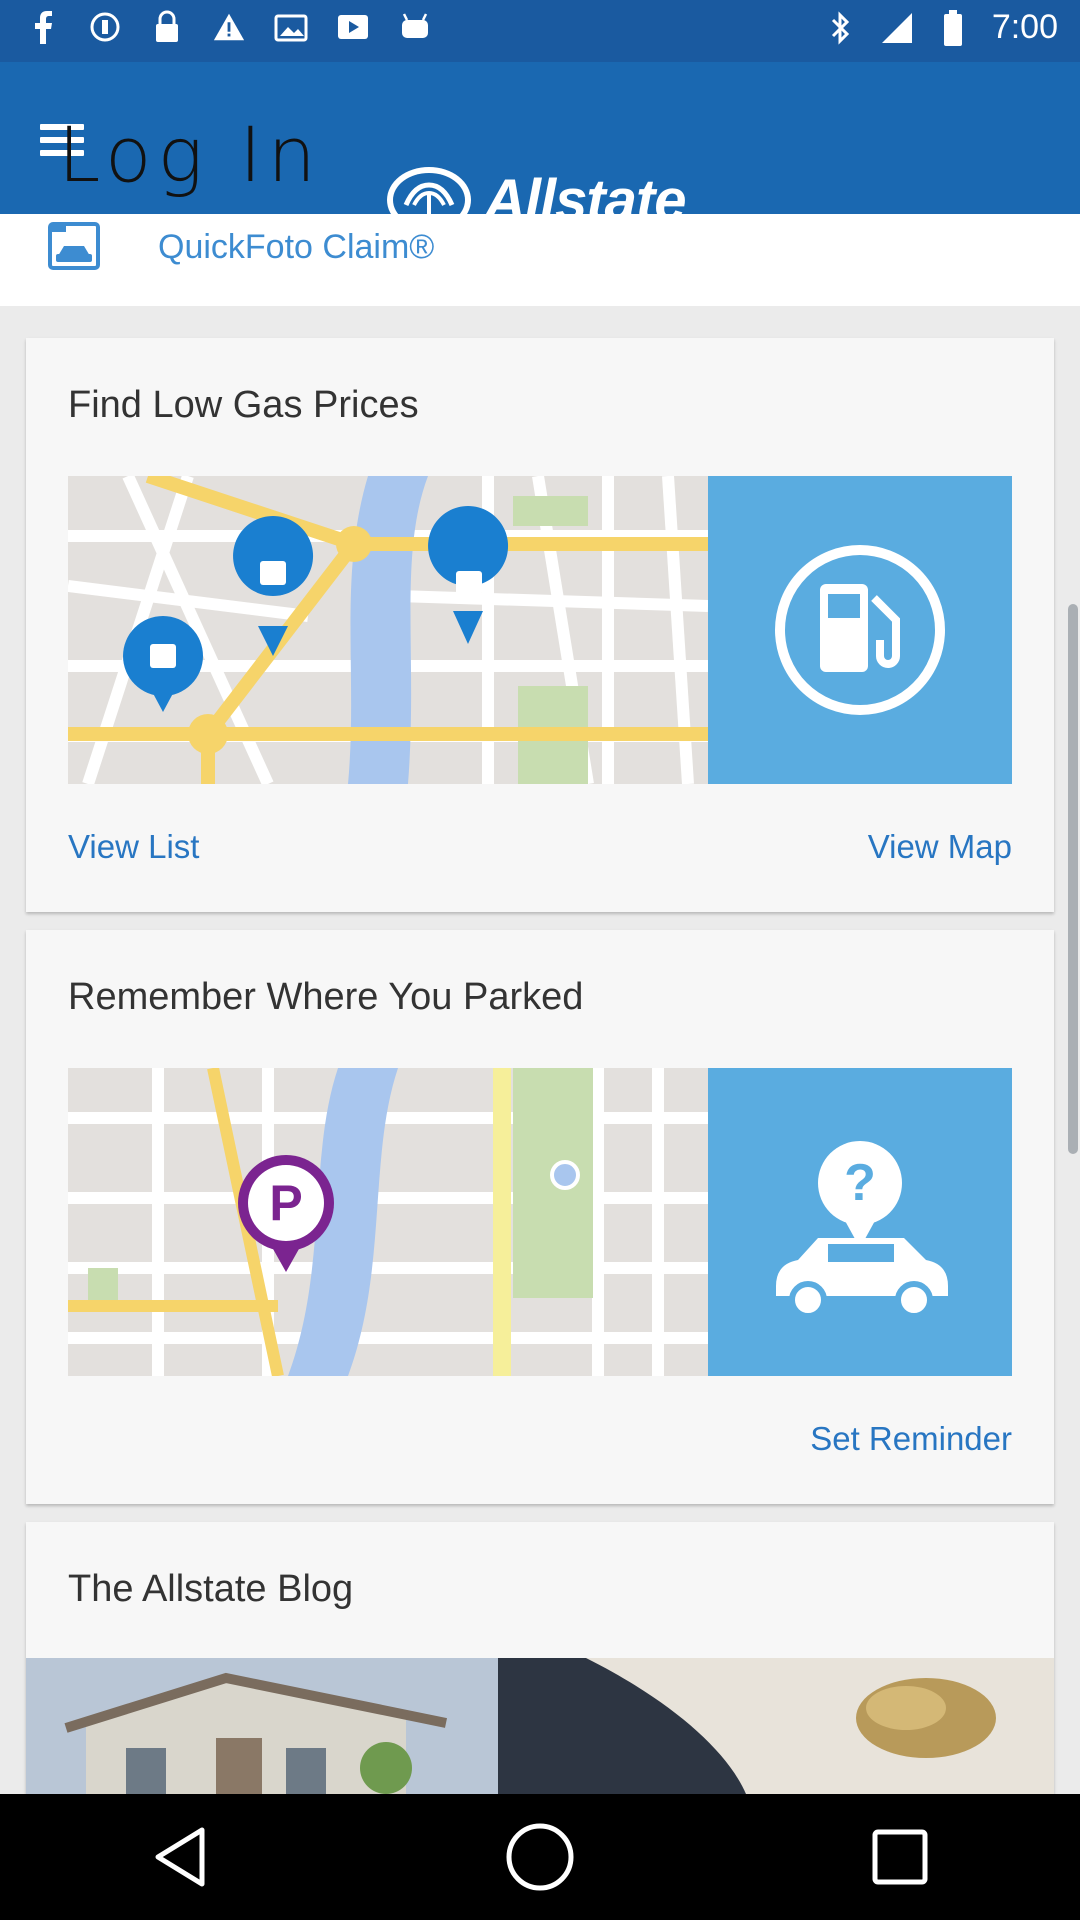 This screenshot has width=1080, height=1920. I want to click on navigation-bar, so click(540, 1857).